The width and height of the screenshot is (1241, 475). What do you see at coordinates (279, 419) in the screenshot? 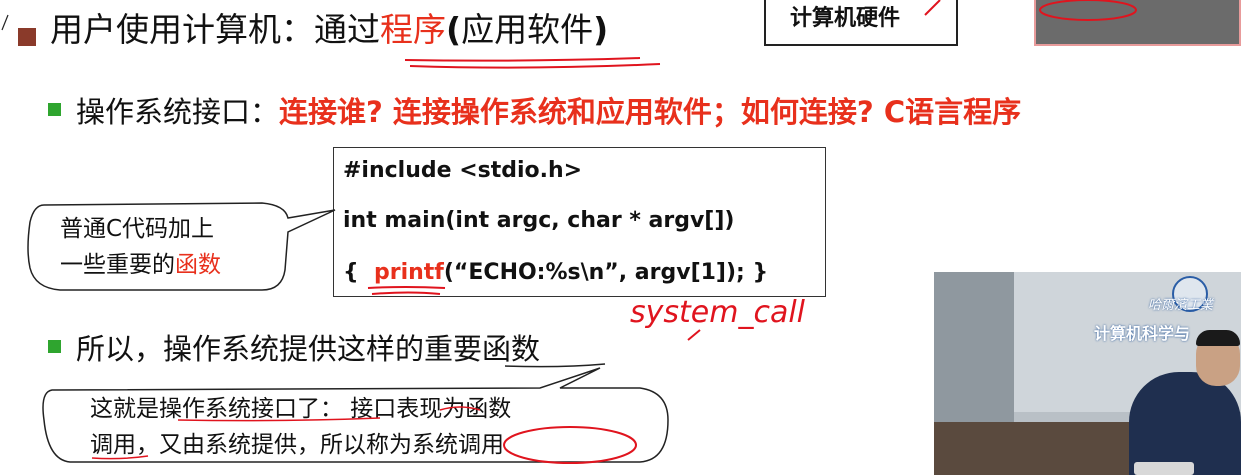
I see `underline-interface` at bounding box center [279, 419].